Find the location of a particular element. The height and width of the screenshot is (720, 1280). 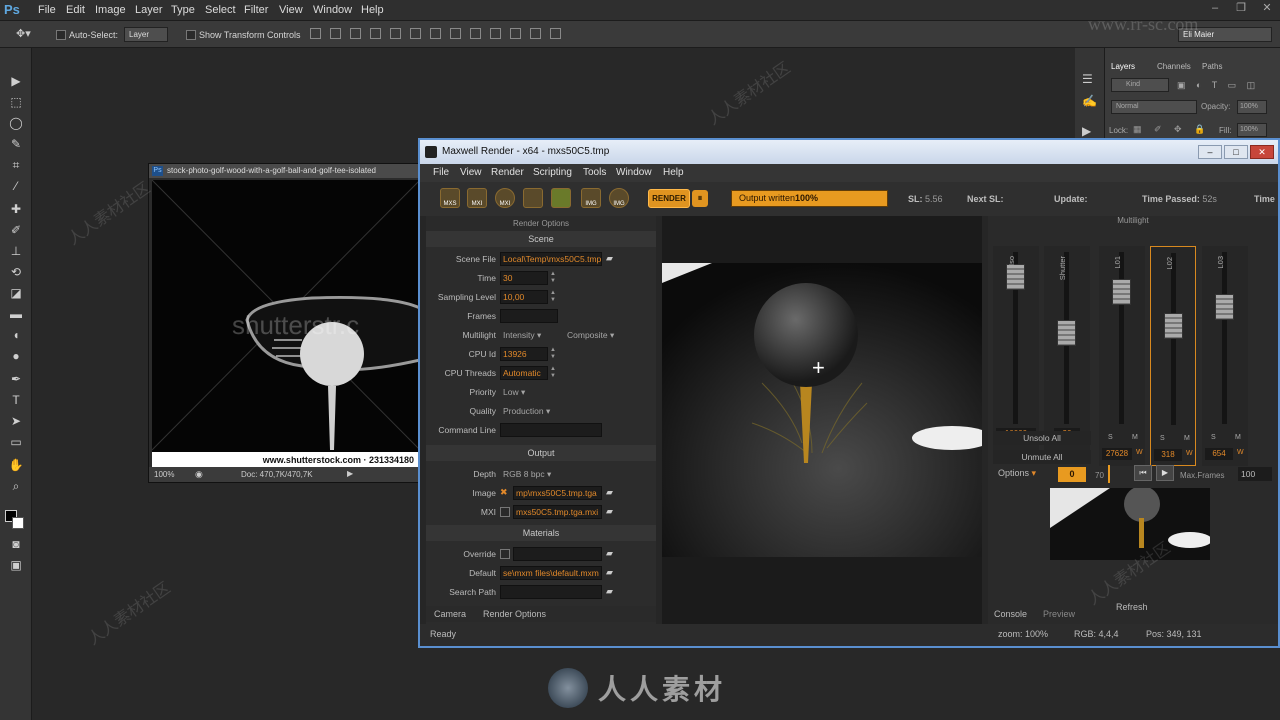

refresh-button: Refresh is located at coordinates (1132, 607).